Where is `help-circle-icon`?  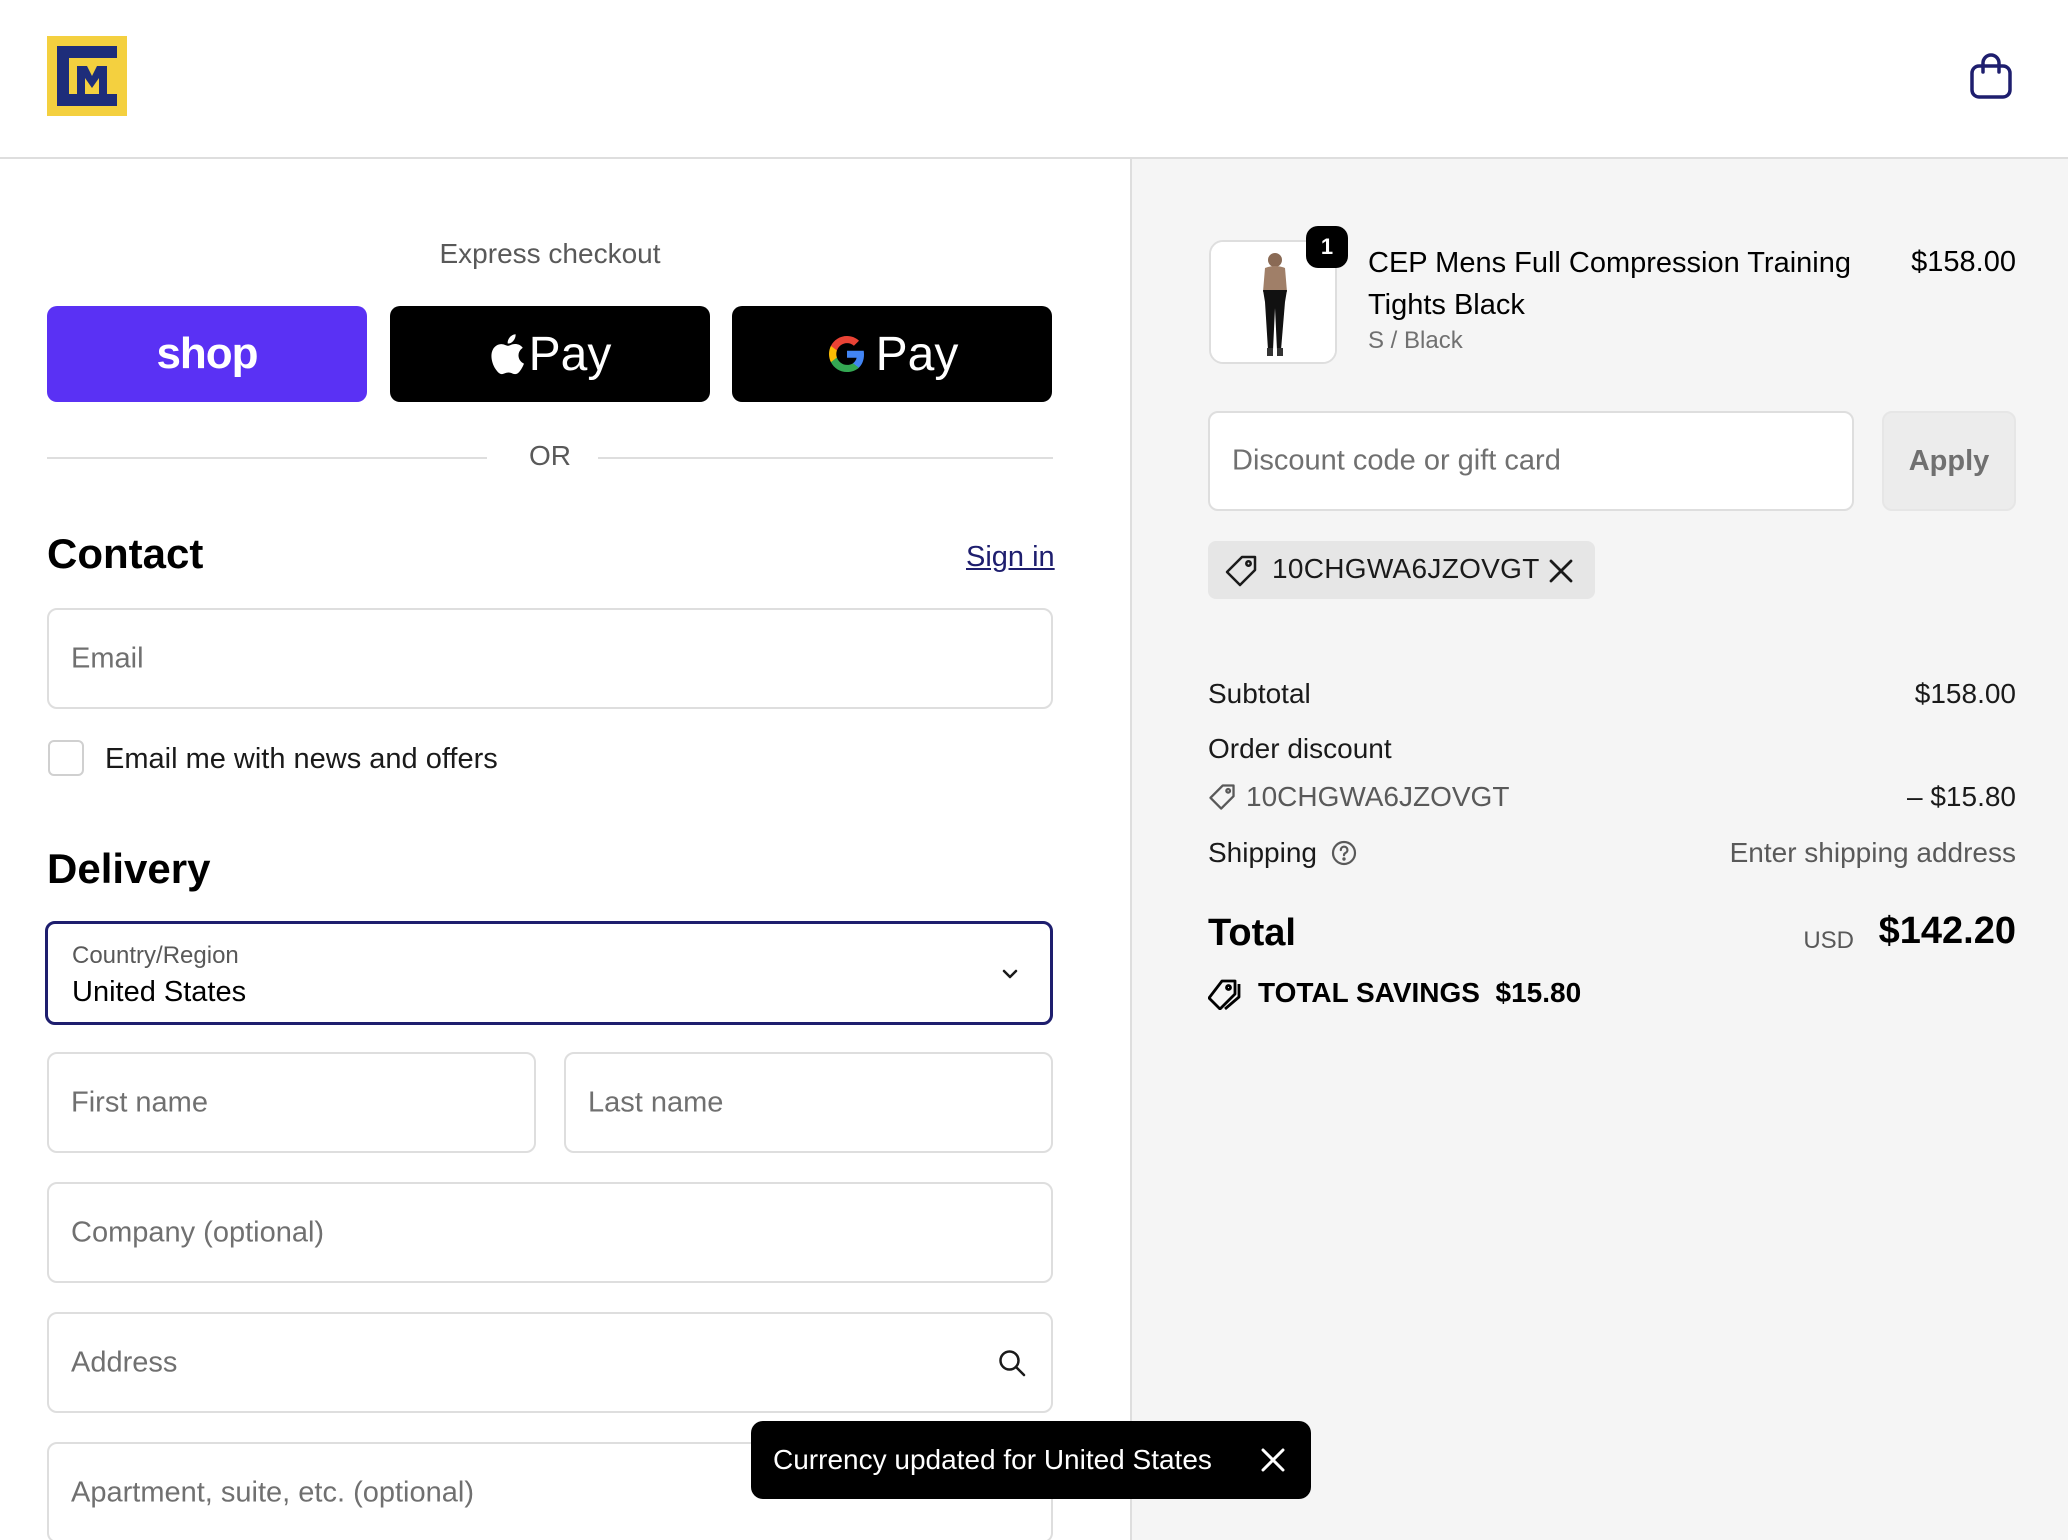
help-circle-icon is located at coordinates (1344, 853).